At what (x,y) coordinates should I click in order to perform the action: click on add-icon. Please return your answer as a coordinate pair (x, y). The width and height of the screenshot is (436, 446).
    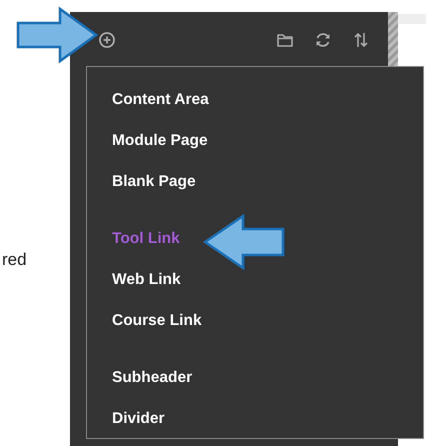
    Looking at the image, I should click on (107, 40).